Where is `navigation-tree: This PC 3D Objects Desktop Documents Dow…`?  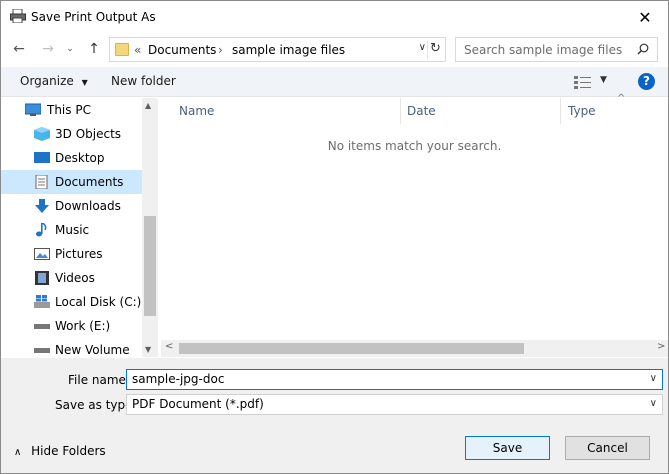 navigation-tree: This PC 3D Objects Desktop Documents Dow… is located at coordinates (71, 227).